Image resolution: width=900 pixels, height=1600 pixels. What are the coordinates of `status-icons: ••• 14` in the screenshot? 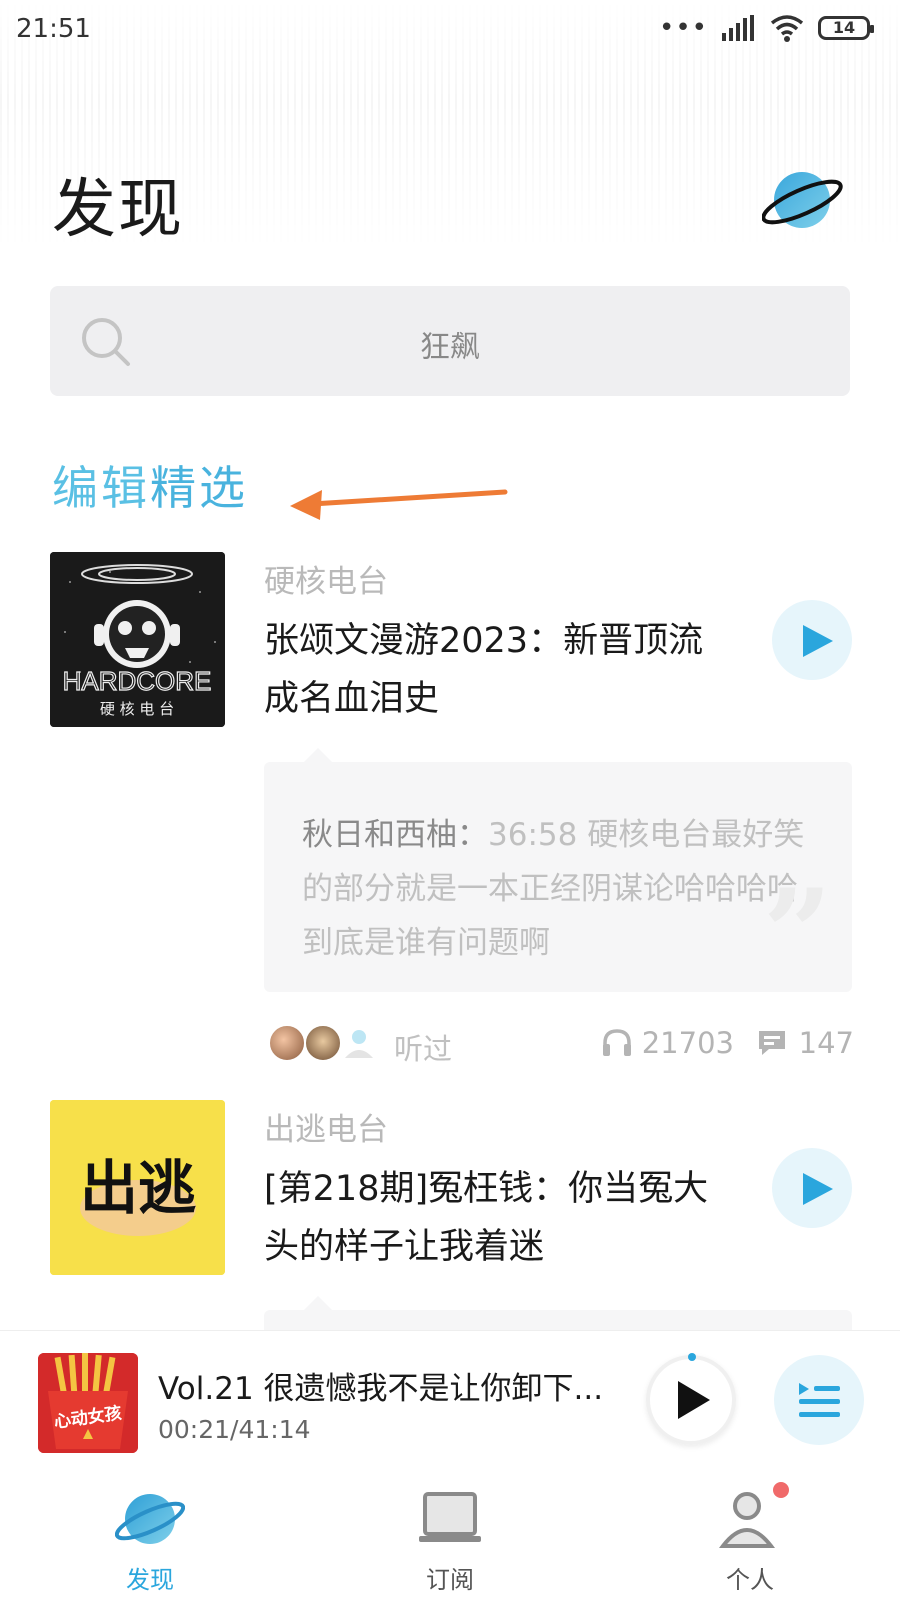 It's located at (766, 28).